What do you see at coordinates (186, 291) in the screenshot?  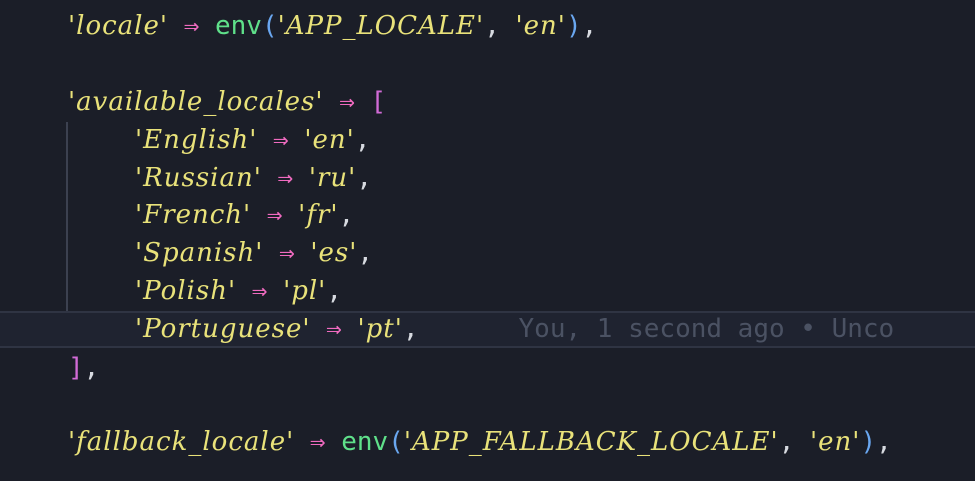 I see `string-token: 'Polish'` at bounding box center [186, 291].